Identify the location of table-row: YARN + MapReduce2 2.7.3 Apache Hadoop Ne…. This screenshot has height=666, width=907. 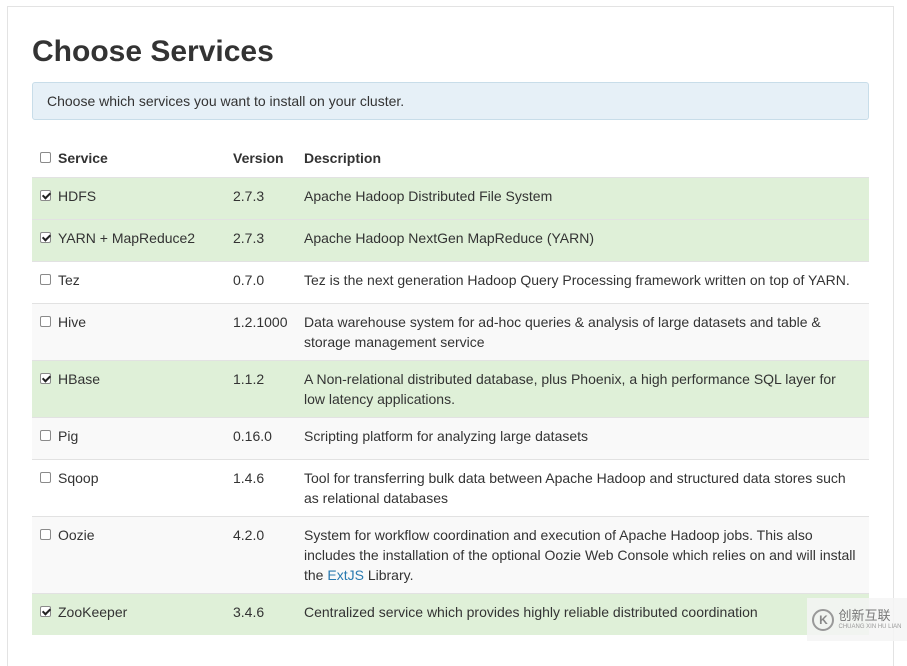
(450, 240).